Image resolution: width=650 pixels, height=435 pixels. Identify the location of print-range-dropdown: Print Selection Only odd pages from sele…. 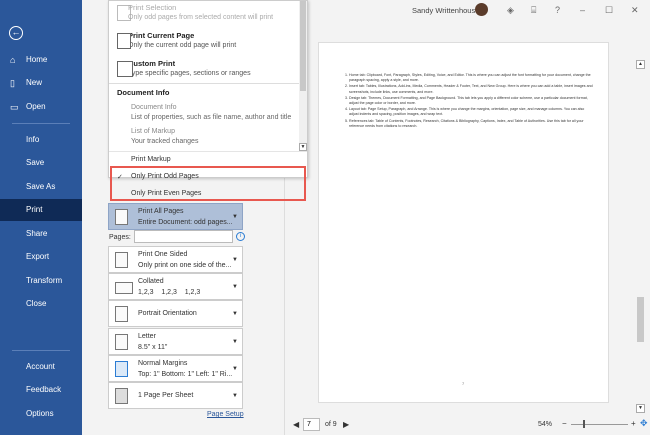
(208, 98).